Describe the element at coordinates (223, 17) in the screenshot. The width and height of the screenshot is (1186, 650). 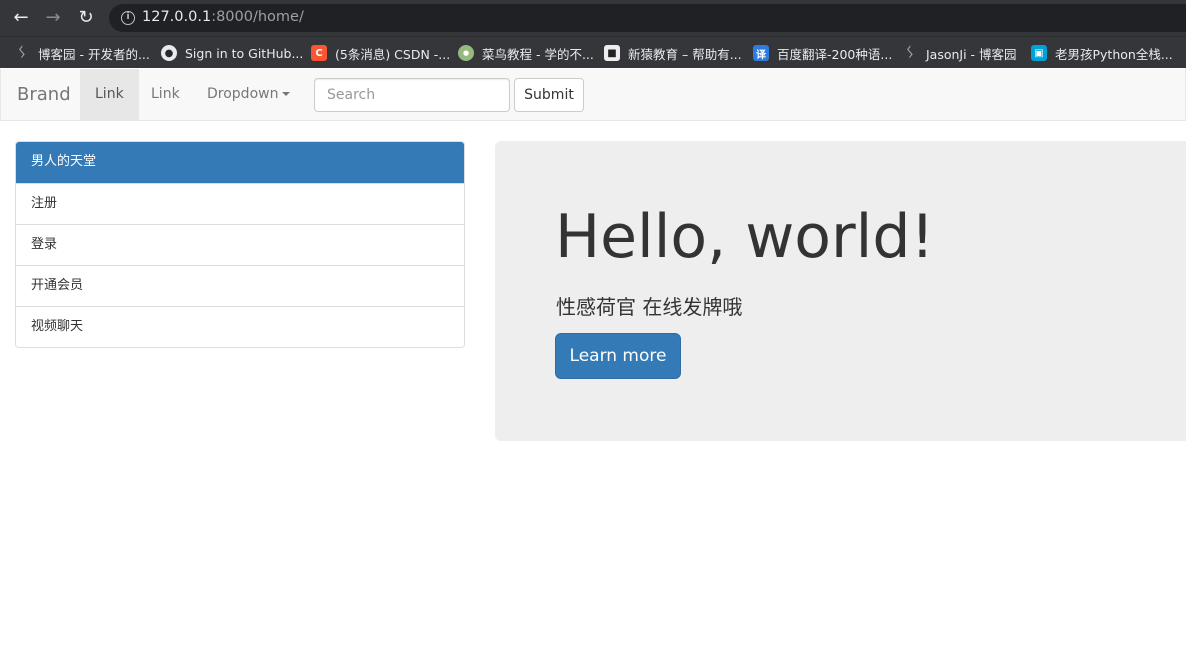
I see `url-text: 127.0.0.1:8000/home/` at that location.